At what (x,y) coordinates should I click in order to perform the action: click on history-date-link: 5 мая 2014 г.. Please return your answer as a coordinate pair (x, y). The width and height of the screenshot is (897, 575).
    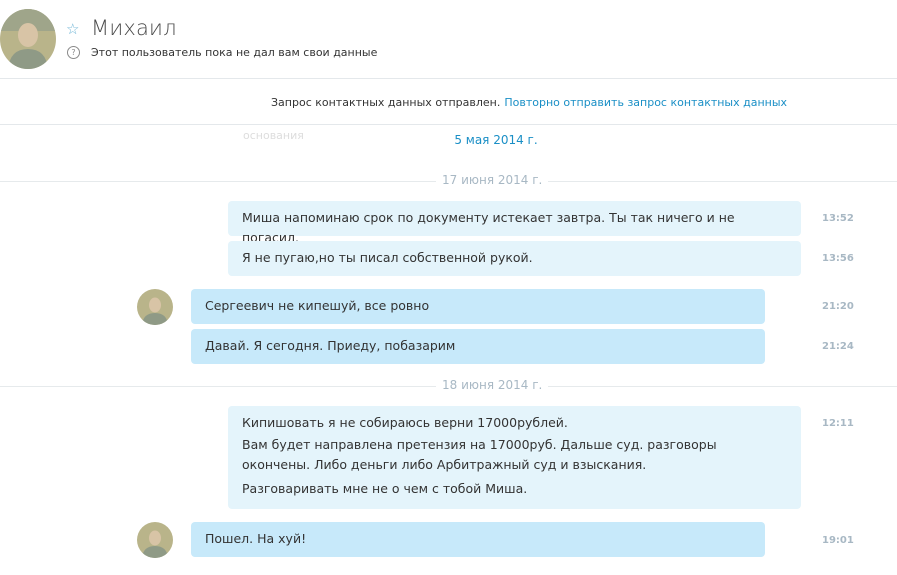
    Looking at the image, I should click on (448, 140).